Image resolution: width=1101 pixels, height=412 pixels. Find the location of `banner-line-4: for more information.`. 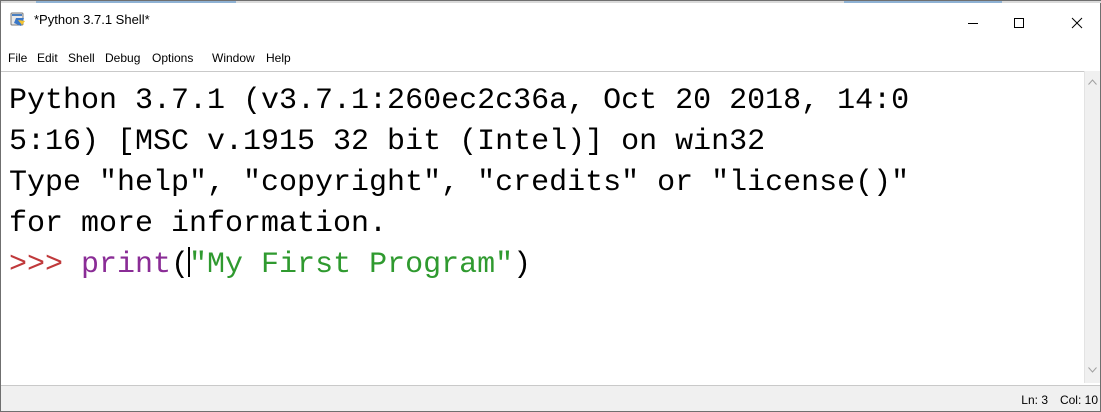

banner-line-4: for more information. is located at coordinates (198, 224).